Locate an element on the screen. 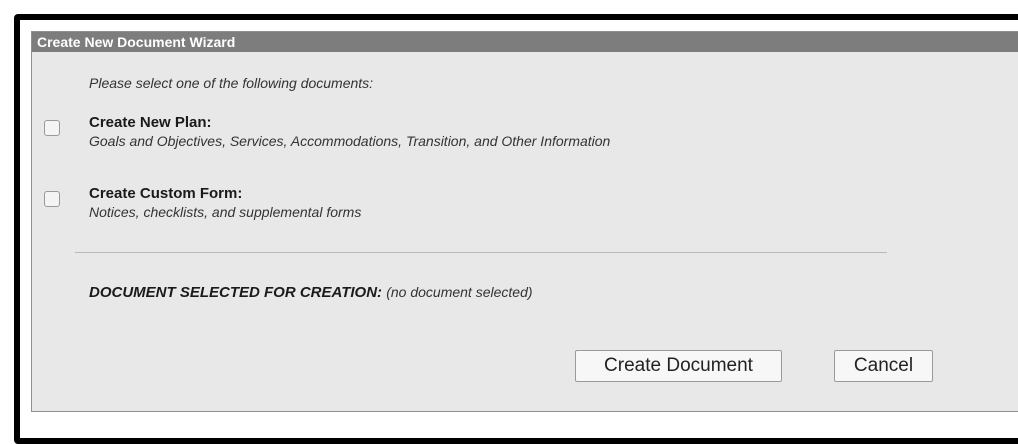 The image size is (1018, 444). create-custom-form-checkbox is located at coordinates (52, 199).